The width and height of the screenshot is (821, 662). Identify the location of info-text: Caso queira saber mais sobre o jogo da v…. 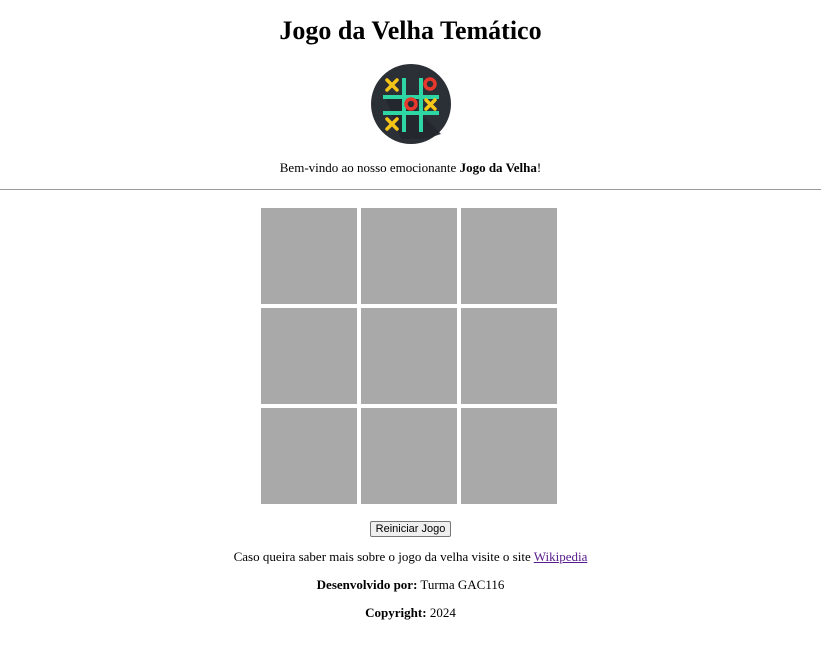
(410, 557).